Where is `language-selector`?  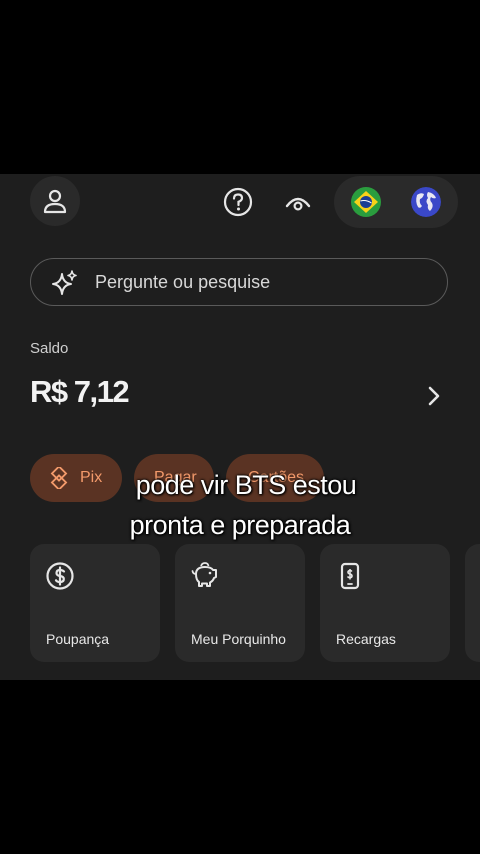
language-selector is located at coordinates (396, 202).